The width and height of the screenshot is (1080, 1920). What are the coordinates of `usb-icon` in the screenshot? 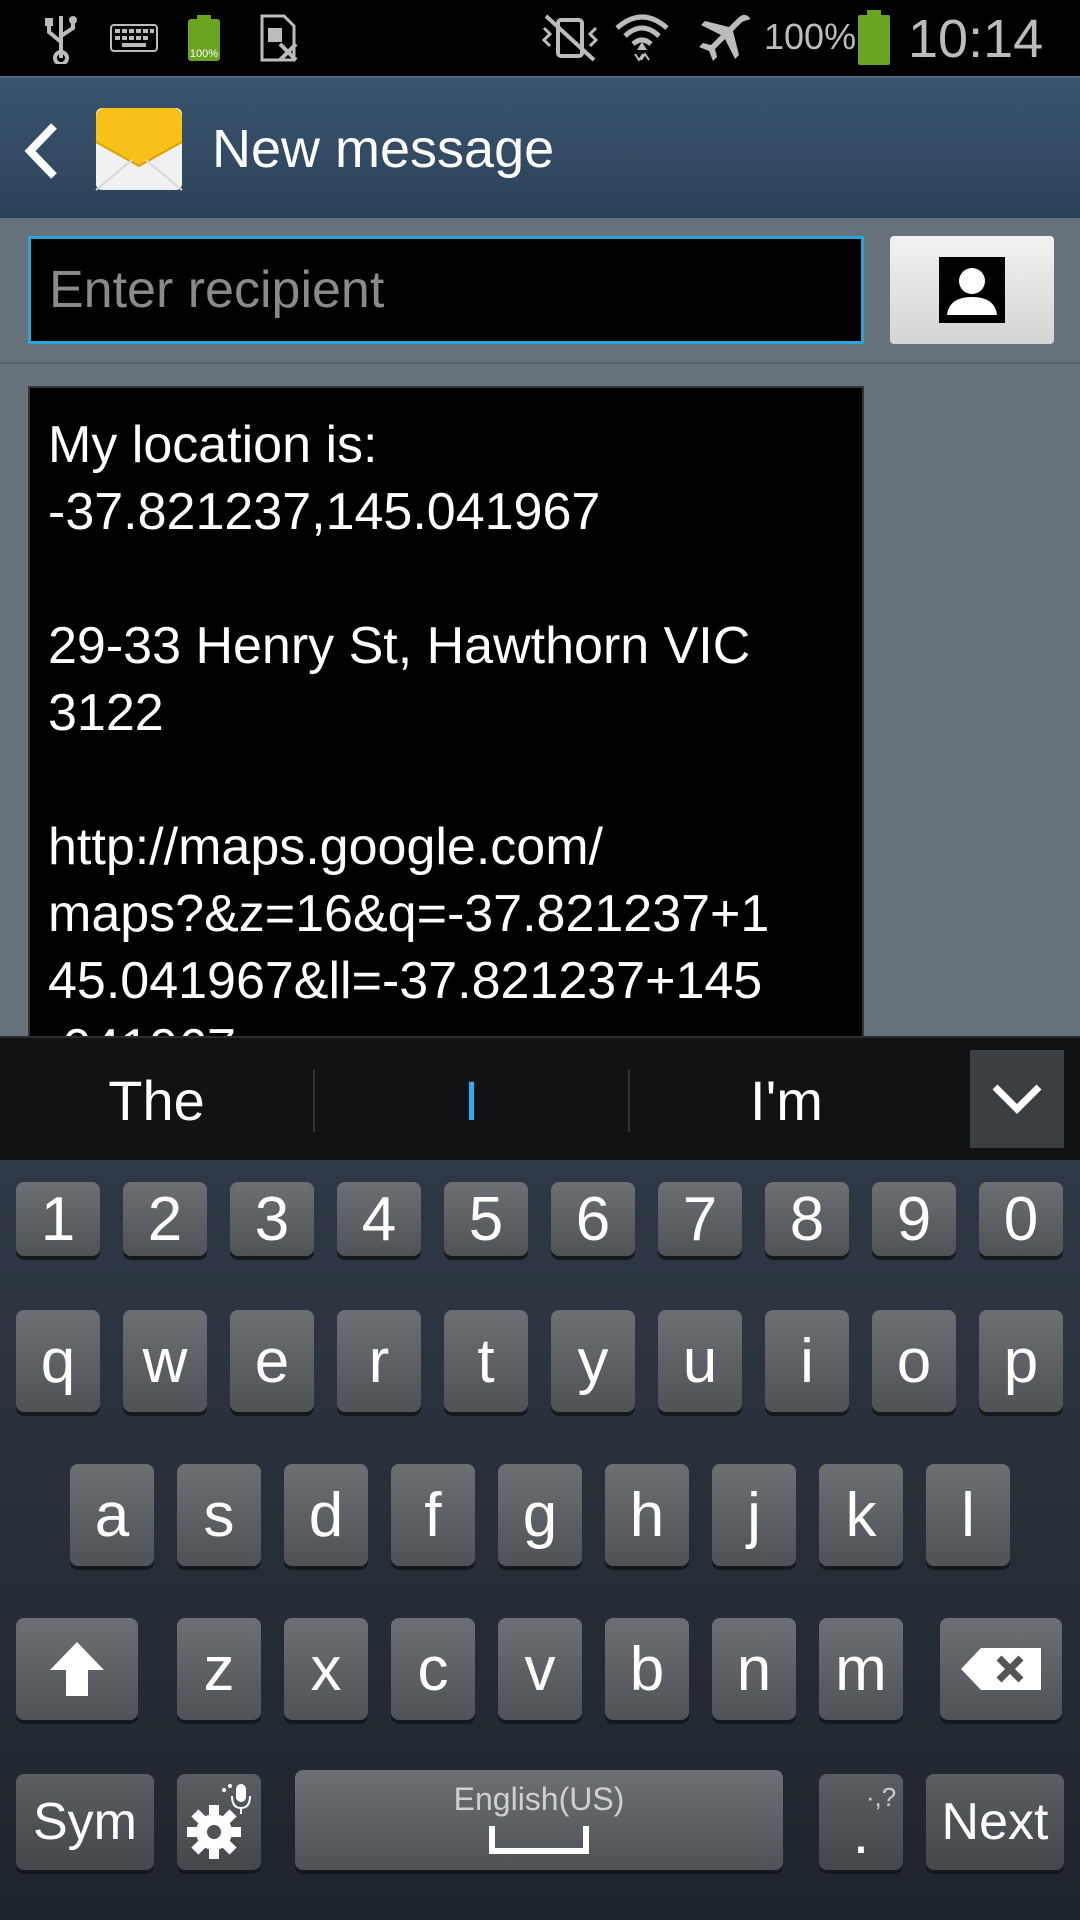 It's located at (61, 38).